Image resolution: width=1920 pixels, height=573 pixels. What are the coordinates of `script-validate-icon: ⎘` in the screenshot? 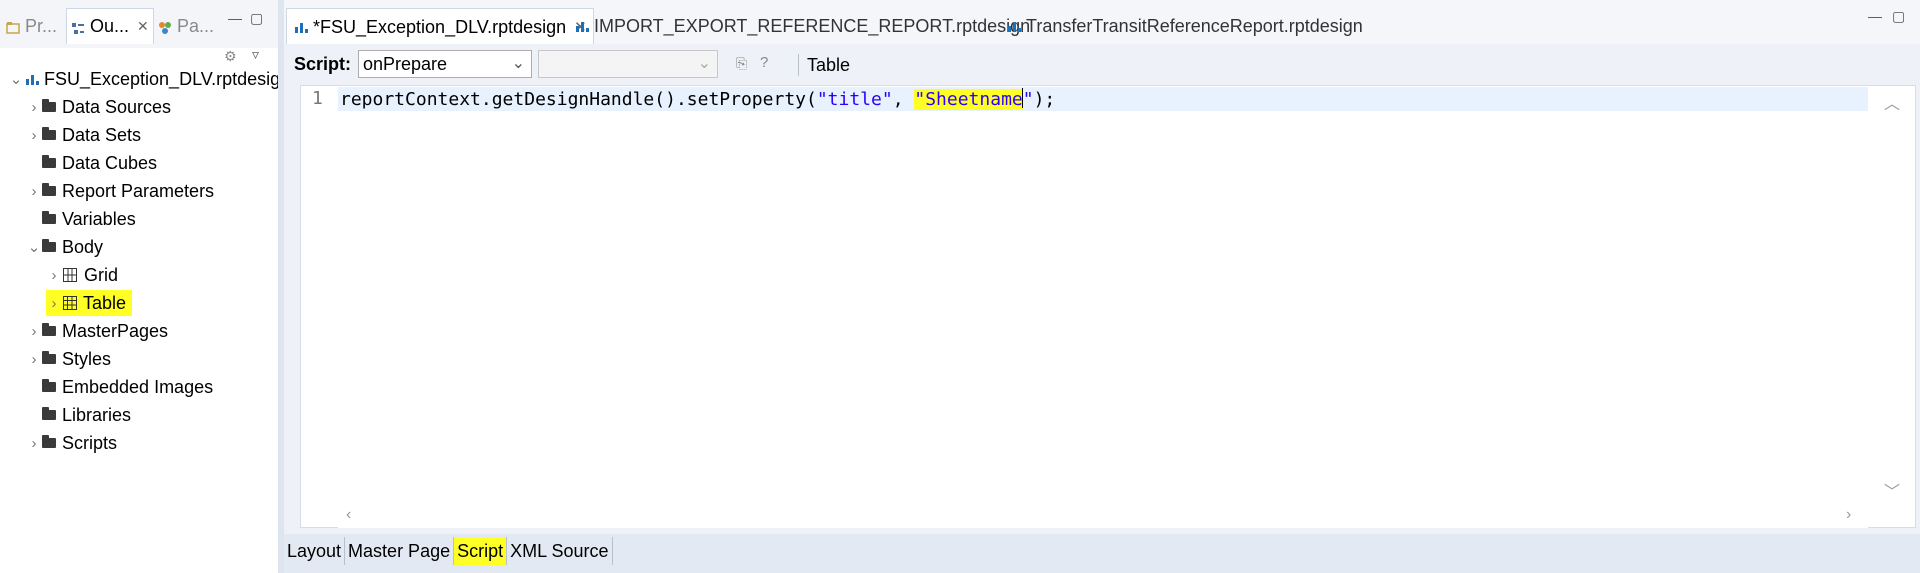 It's located at (741, 63).